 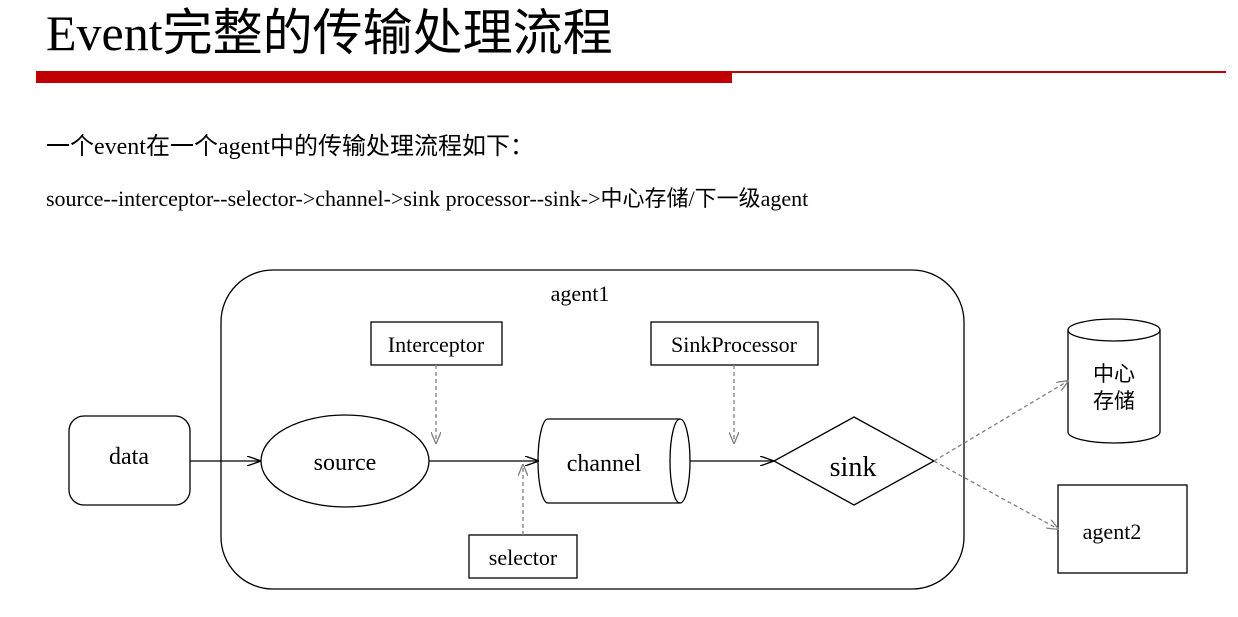 What do you see at coordinates (1000, 421) in the screenshot?
I see `arrow-sink-to-storage-dashed` at bounding box center [1000, 421].